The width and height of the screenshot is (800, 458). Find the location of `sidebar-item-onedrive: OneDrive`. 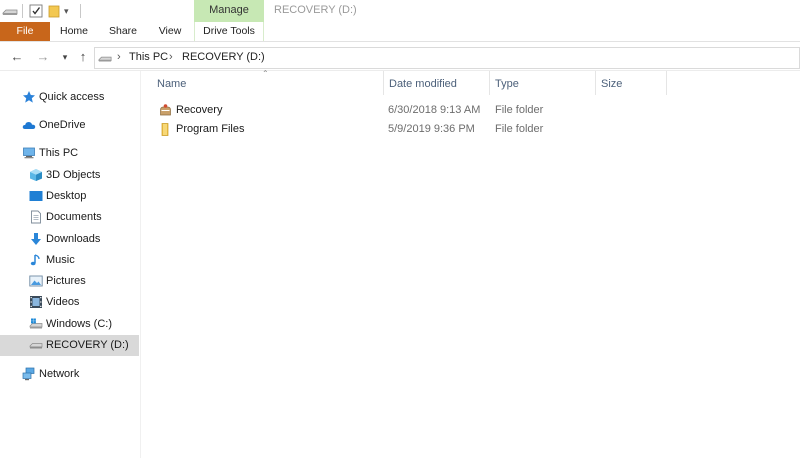

sidebar-item-onedrive: OneDrive is located at coordinates (69, 125).